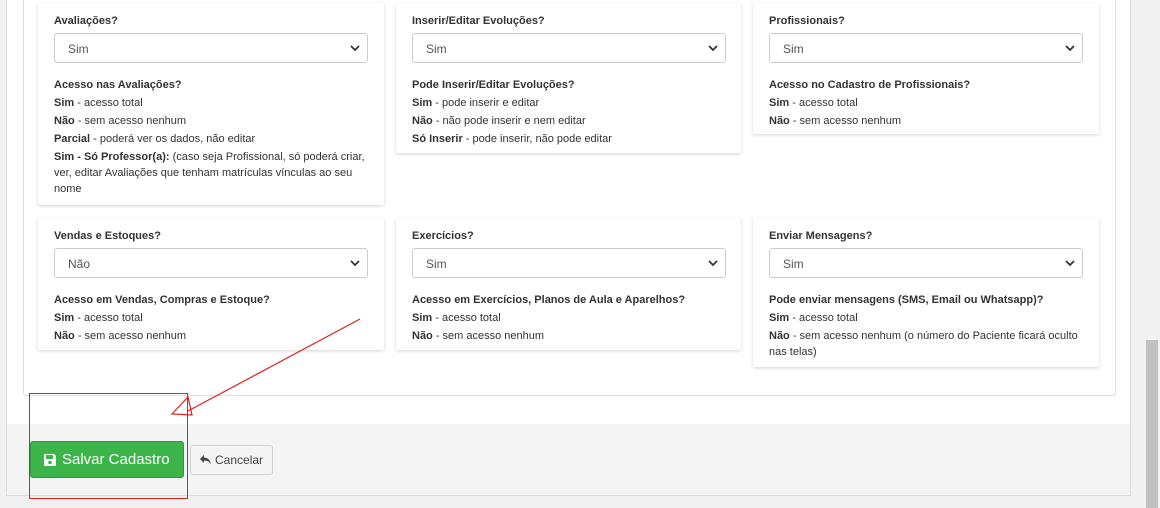  What do you see at coordinates (870, 85) in the screenshot?
I see `description-heading: Acesso no Cadastro de Profissionais?` at bounding box center [870, 85].